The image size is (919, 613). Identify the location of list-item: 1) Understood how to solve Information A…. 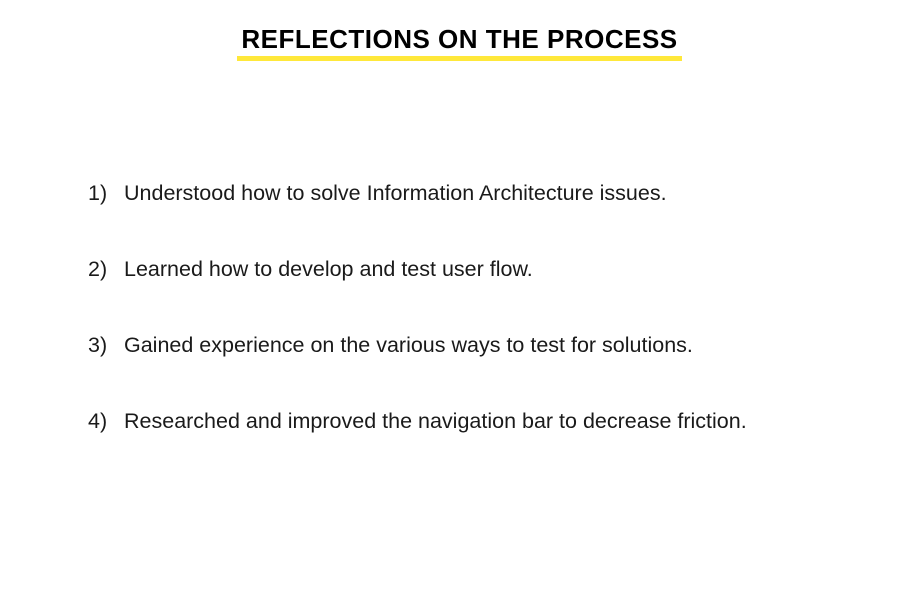
(493, 216).